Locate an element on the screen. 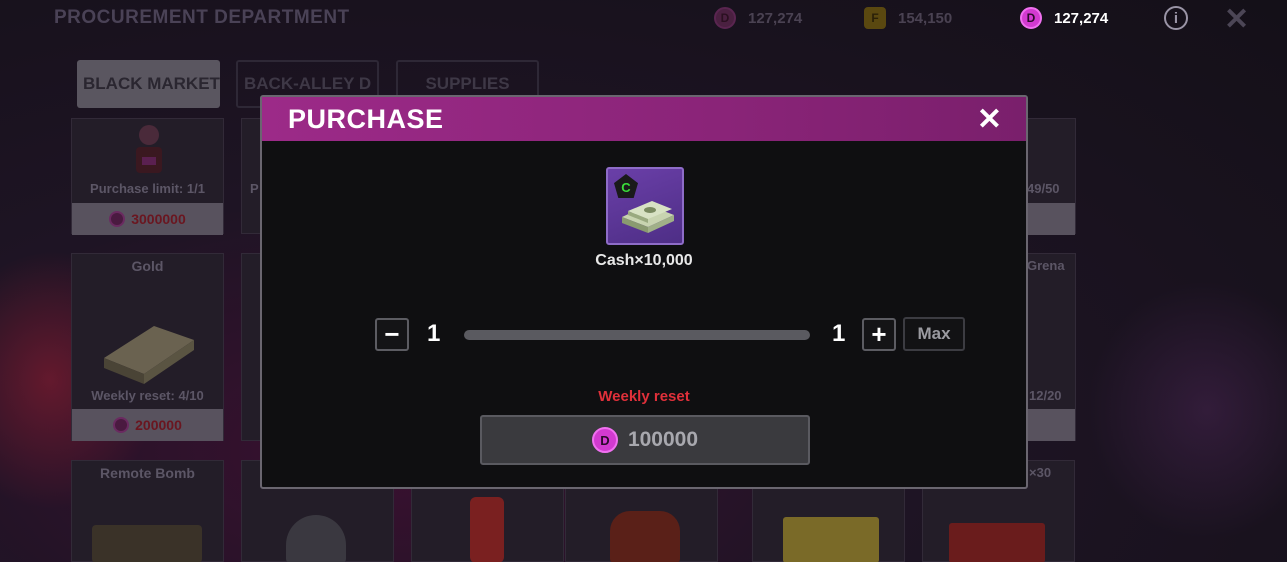 Image resolution: width=1287 pixels, height=562 pixels. page-title: PROCUREMENT DEPARTMENT is located at coordinates (202, 17).